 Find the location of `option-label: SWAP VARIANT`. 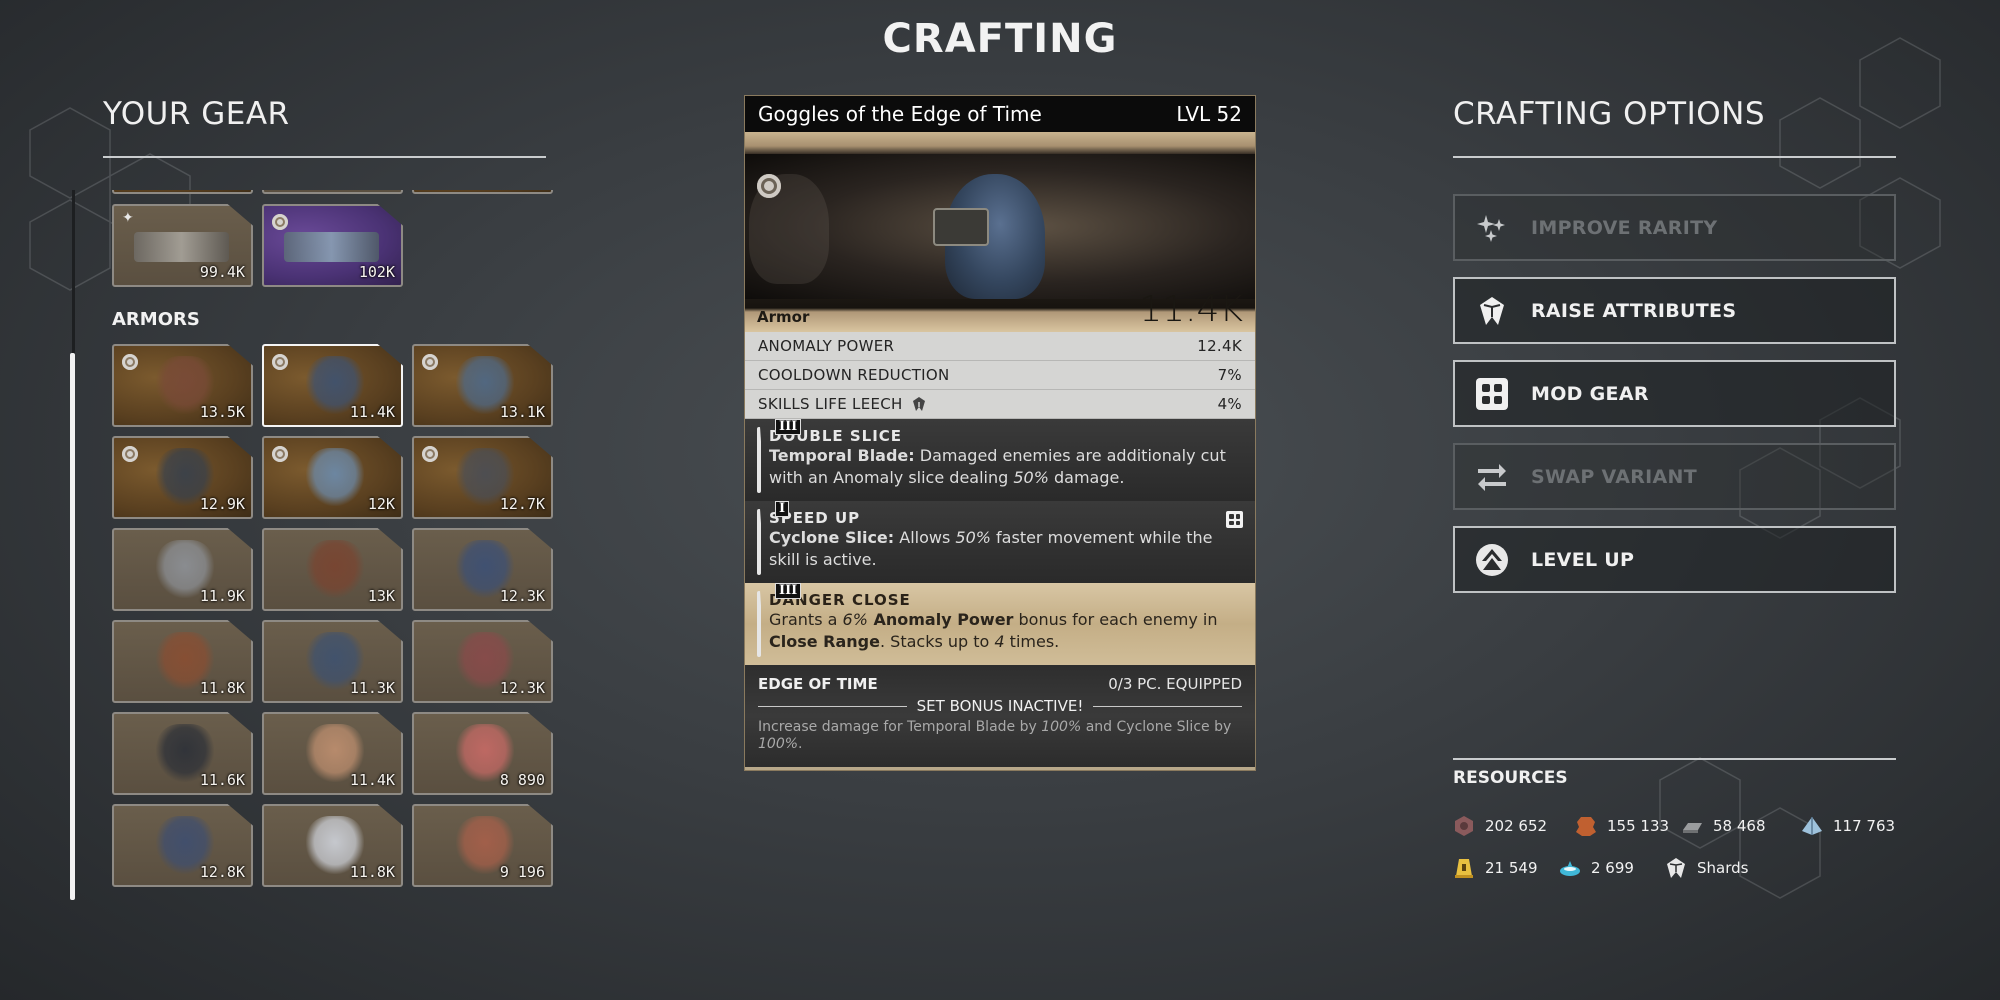

option-label: SWAP VARIANT is located at coordinates (1614, 476).